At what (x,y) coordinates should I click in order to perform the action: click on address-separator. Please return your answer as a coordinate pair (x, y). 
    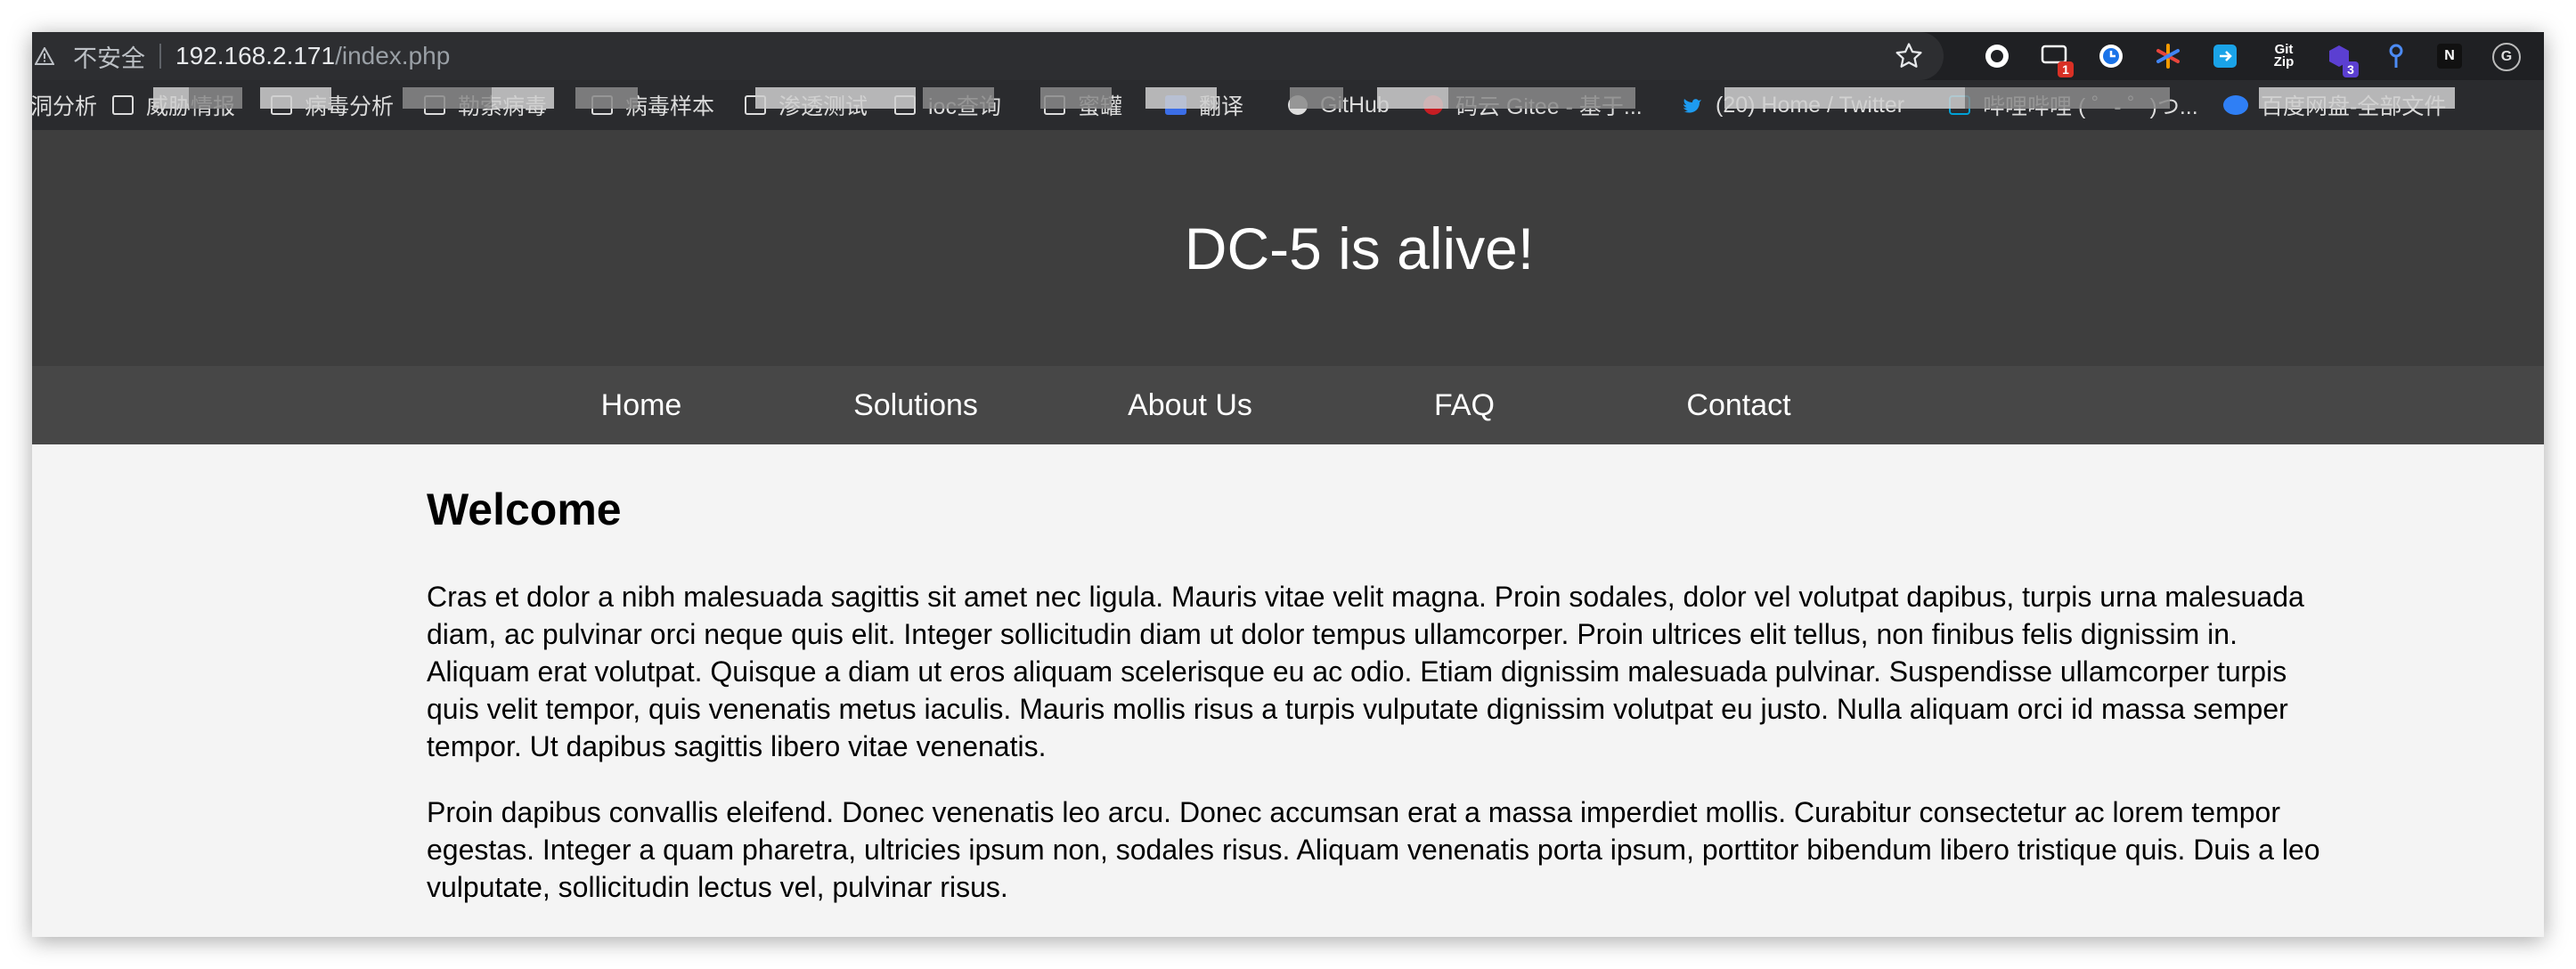
    Looking at the image, I should click on (160, 56).